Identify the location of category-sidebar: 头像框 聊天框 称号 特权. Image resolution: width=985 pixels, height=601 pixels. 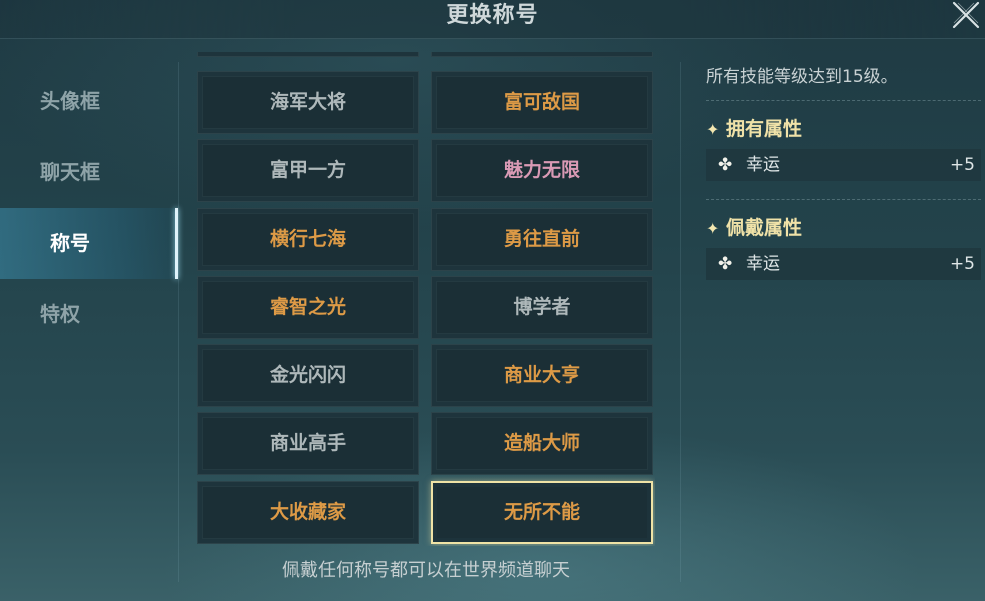
(89, 208).